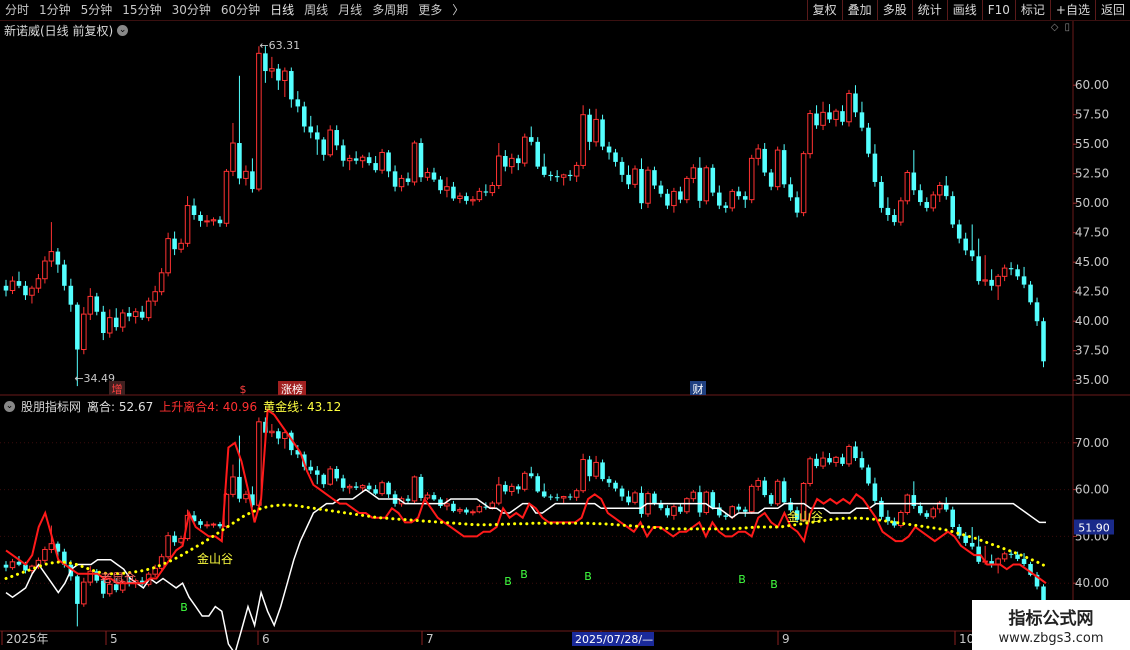 This screenshot has width=1130, height=650. I want to click on period-tab-9: 多周期, so click(390, 10).